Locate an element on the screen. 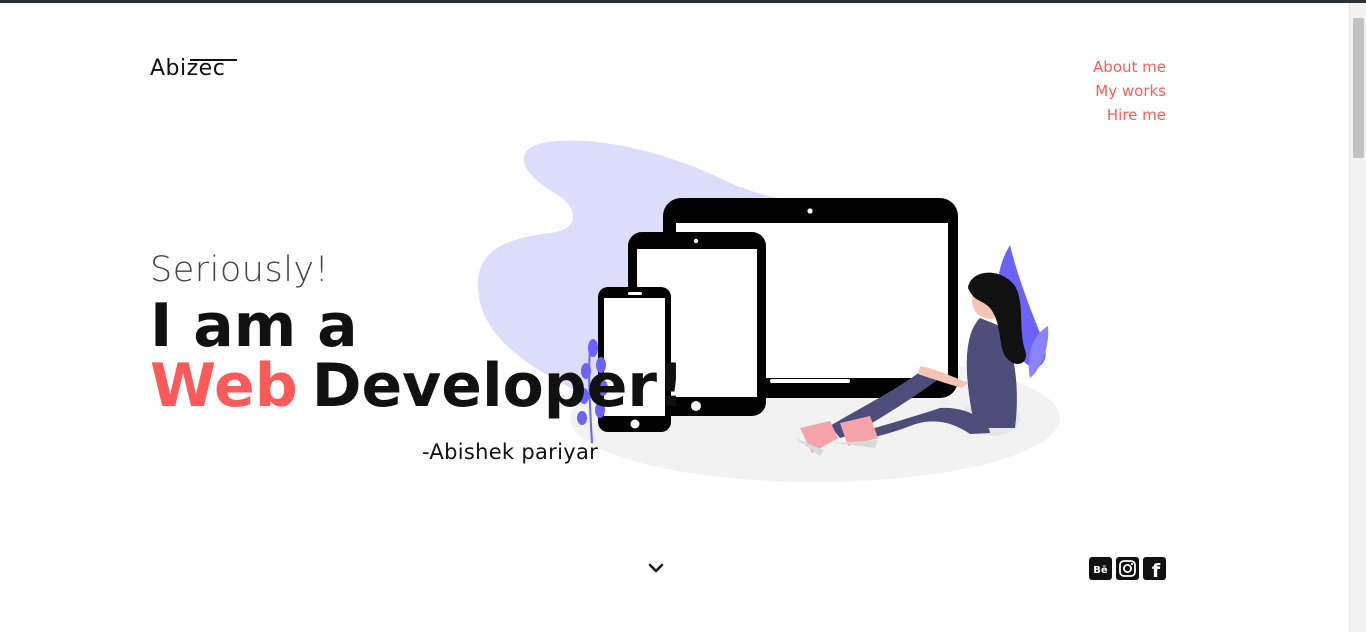  scrollbar-thumb is located at coordinates (1358, 88).